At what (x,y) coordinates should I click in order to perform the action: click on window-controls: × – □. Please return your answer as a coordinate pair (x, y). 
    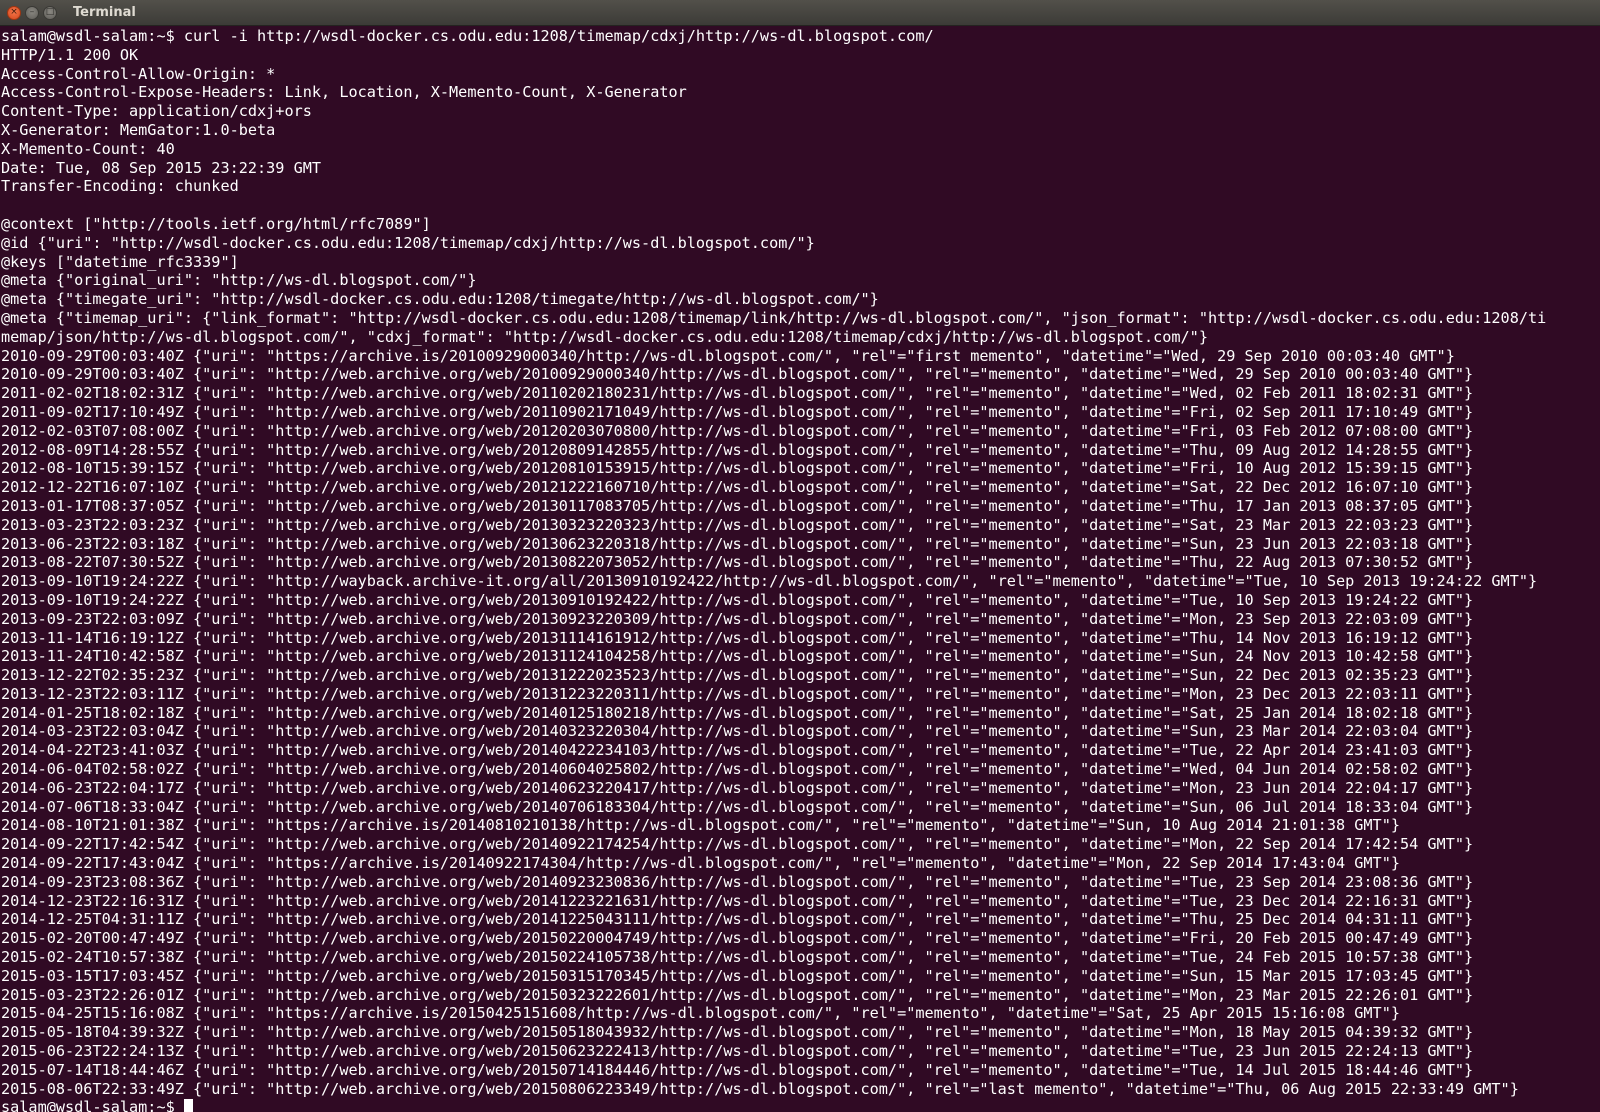
    Looking at the image, I should click on (28, 12).